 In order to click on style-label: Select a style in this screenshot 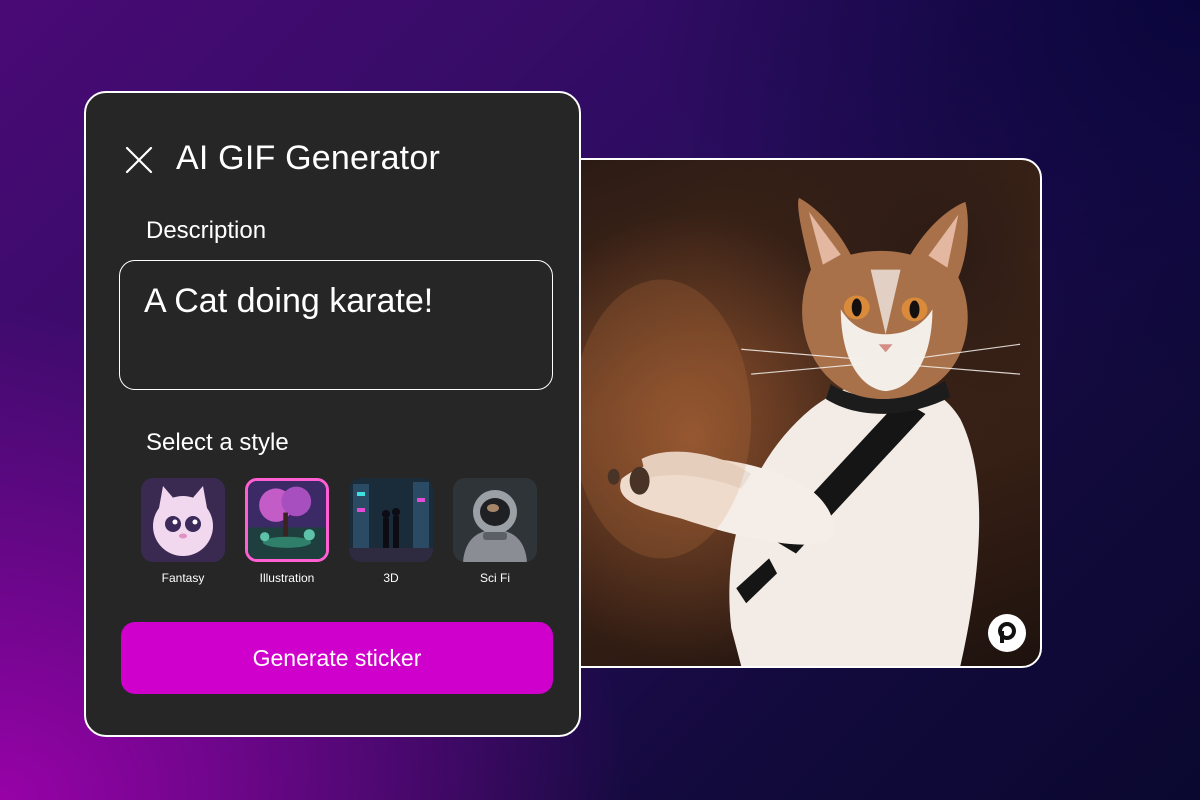, I will do `click(217, 442)`.